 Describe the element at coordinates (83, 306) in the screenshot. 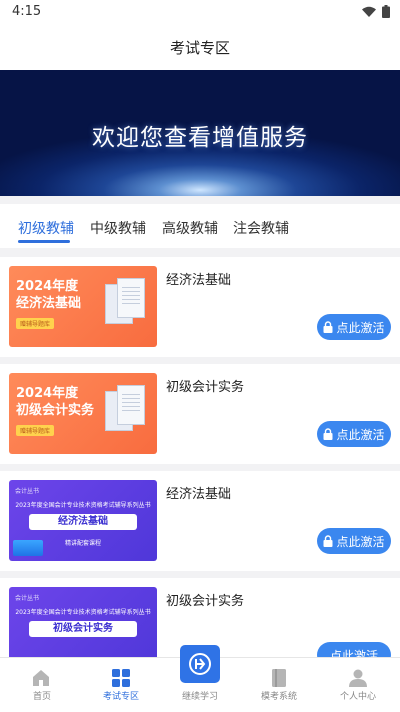

I see `course-thumbnail: 2024年度 经济法基础 赠辅导题库` at that location.